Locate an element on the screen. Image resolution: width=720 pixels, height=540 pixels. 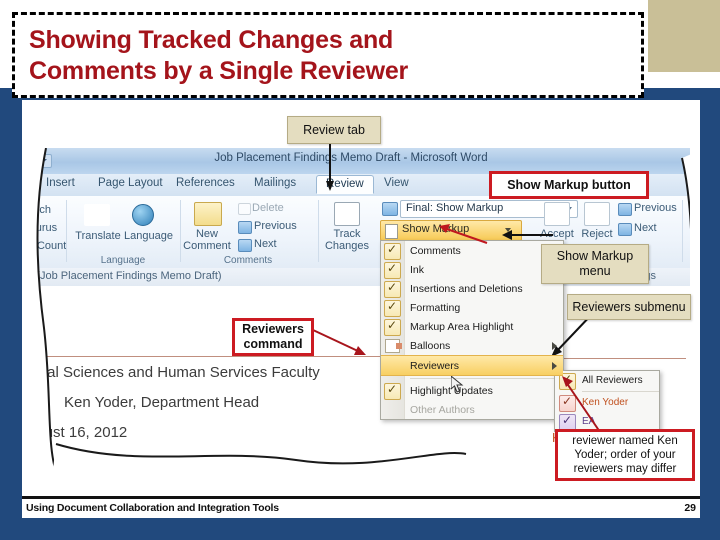
menu-item-label: Highlight Updates is located at coordinates (451, 390).